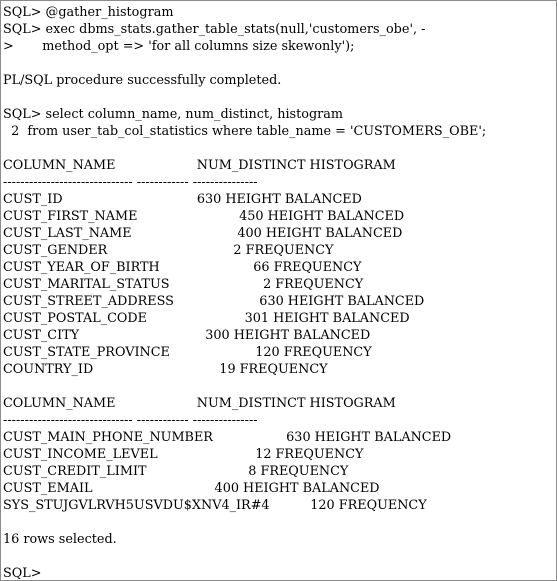 Image resolution: width=557 pixels, height=581 pixels. I want to click on result-row: CUST_STREET_ADDRESS 630 HEIGHT BALANCED, so click(214, 301).